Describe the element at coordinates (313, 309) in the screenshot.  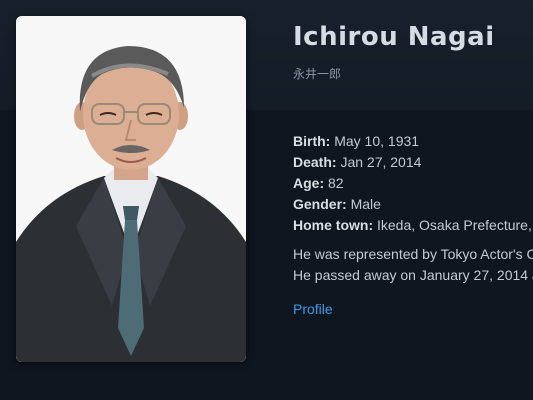
I see `profile-link: Profile` at that location.